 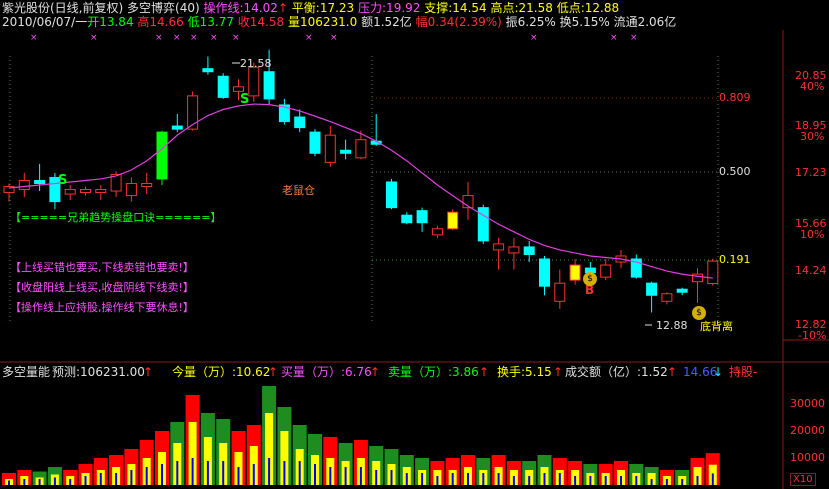 What do you see at coordinates (309, 38) in the screenshot?
I see `top-signal-mark-7: ×` at bounding box center [309, 38].